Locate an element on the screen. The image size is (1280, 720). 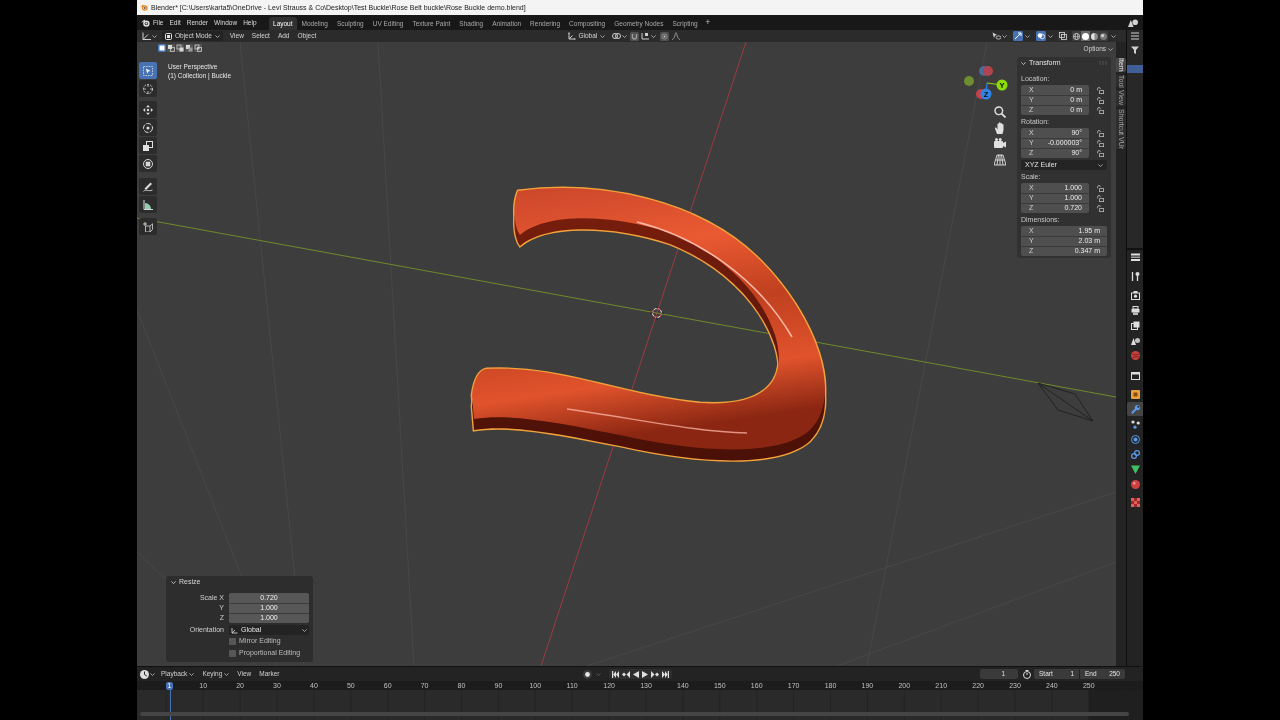
outliner-display-icon is located at coordinates (1135, 36).